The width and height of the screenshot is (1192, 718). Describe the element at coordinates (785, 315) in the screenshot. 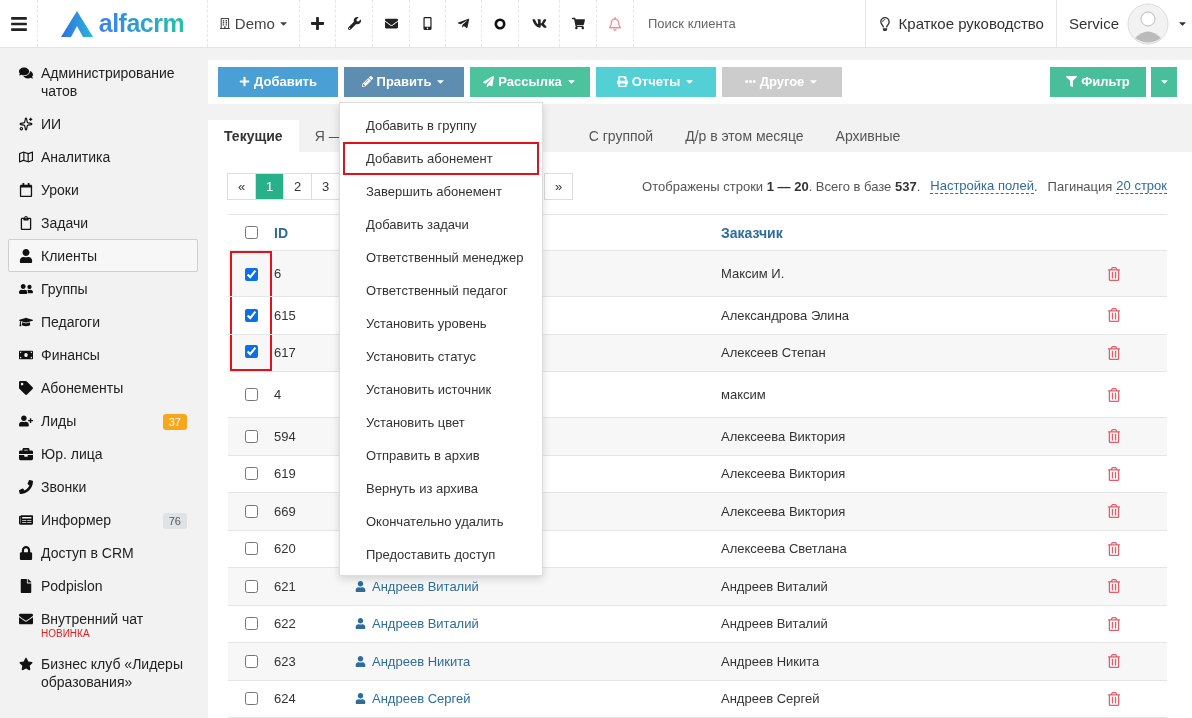

I see `customer-cell: Александрова Элина` at that location.